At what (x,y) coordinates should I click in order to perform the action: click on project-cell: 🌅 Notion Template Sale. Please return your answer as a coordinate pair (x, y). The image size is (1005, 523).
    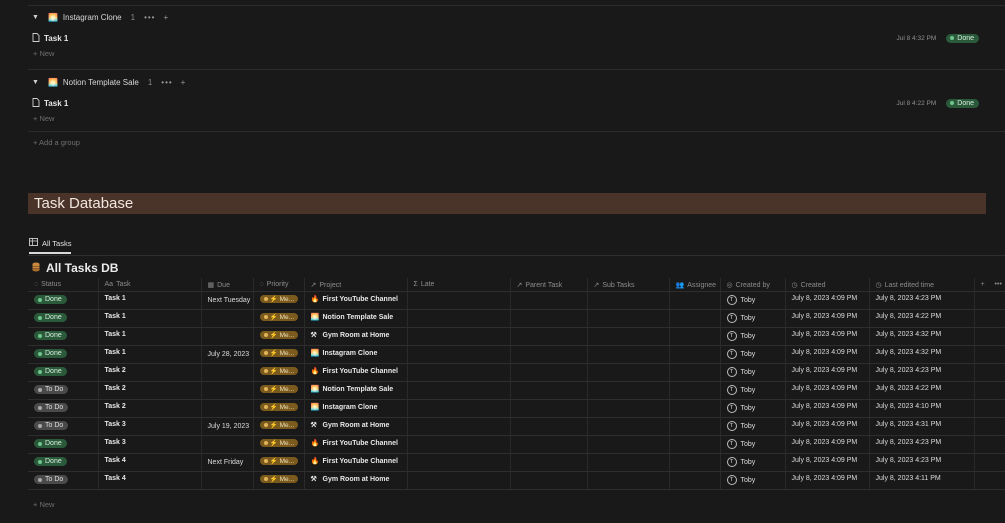
    Looking at the image, I should click on (356, 318).